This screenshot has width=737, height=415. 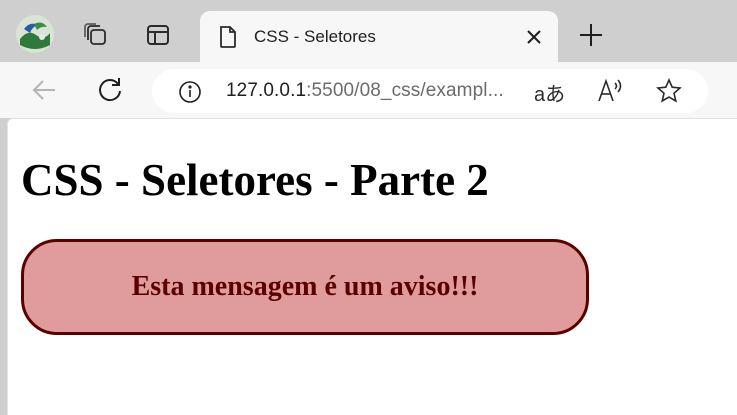 I want to click on url-host: 127.0.0.1, so click(x=266, y=90).